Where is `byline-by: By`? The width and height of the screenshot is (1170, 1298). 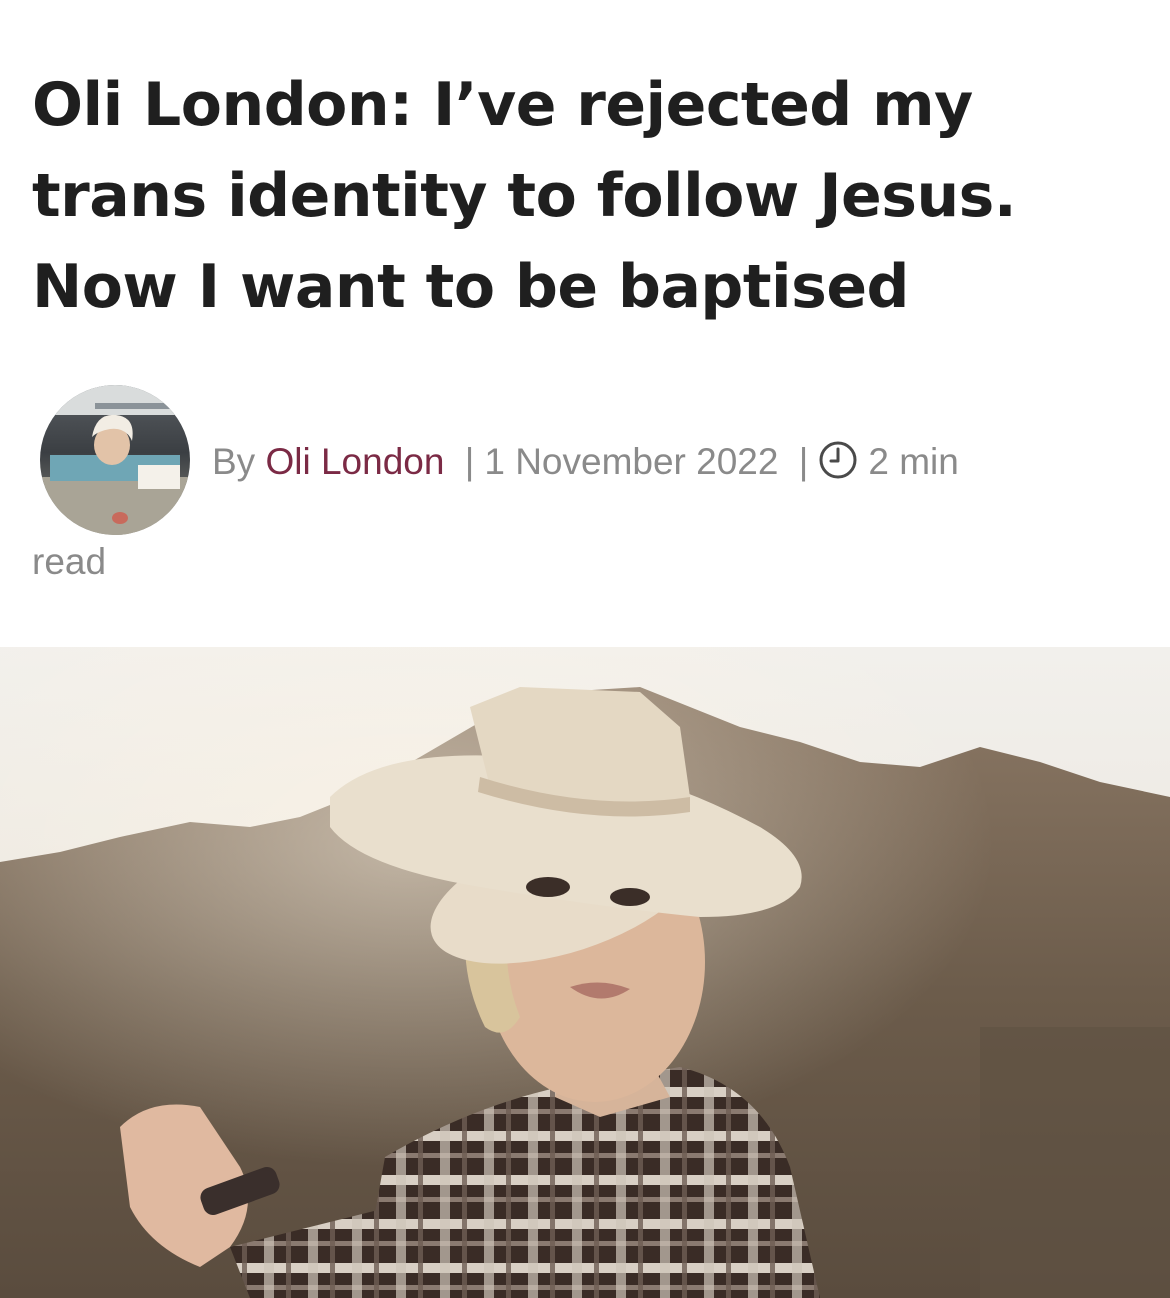 byline-by: By is located at coordinates (234, 461).